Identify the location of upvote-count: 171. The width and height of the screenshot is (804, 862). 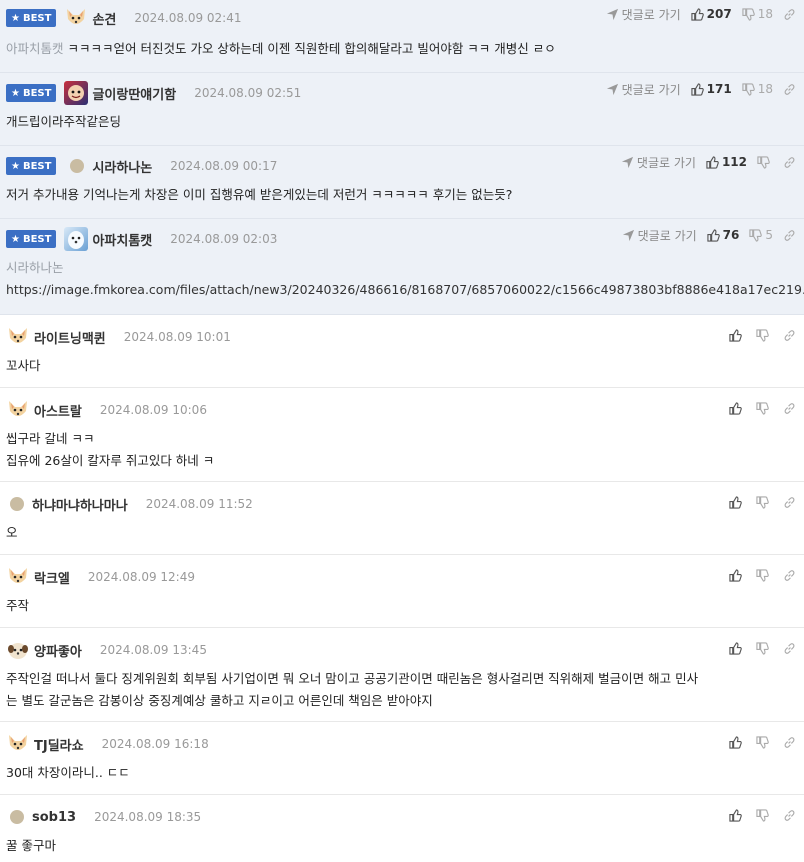
(719, 89).